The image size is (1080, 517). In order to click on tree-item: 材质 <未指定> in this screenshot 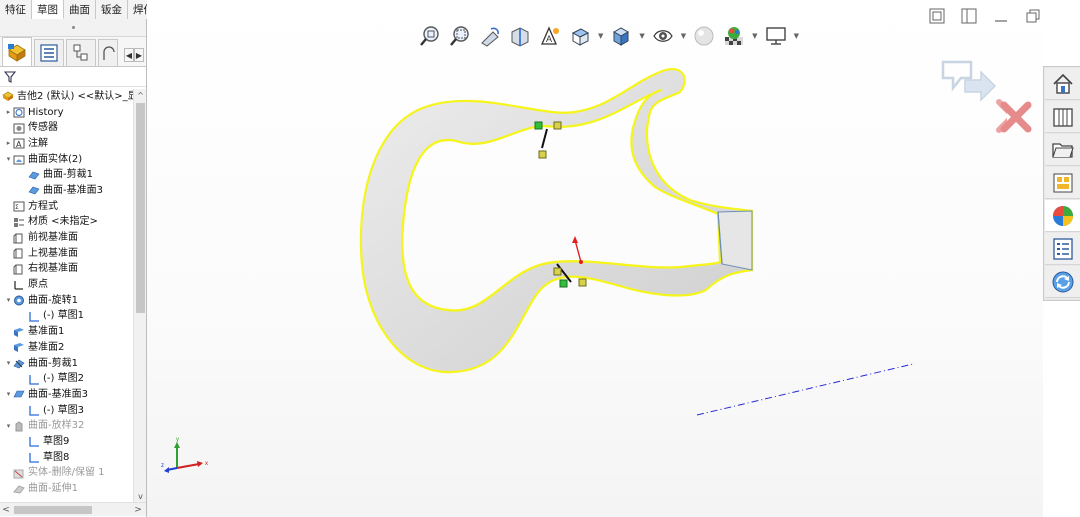, I will do `click(66, 223)`.